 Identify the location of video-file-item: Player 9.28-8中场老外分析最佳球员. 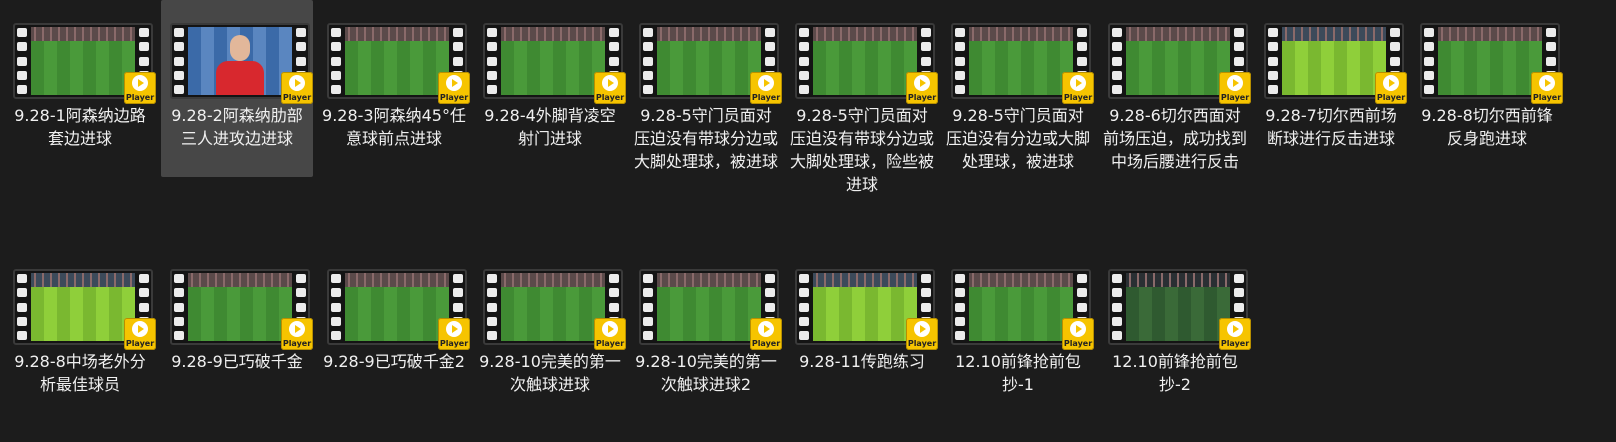
(80, 332).